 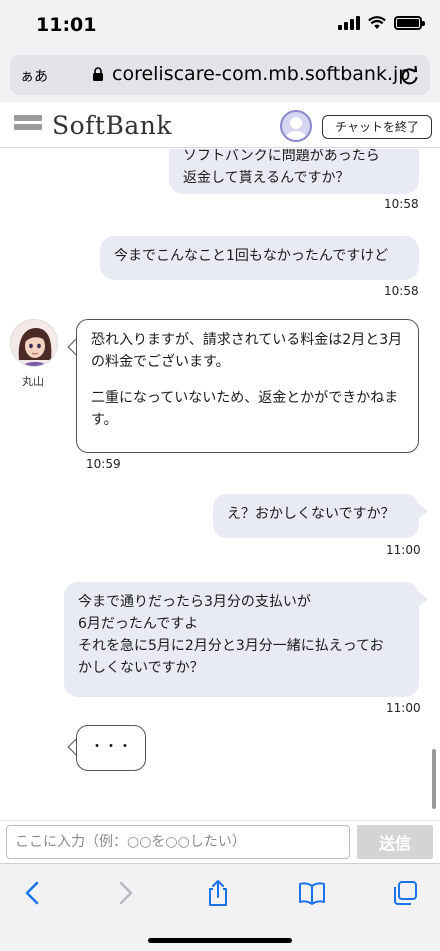 What do you see at coordinates (231, 646) in the screenshot?
I see `message-line: それを急に5月に2月分と3月分一緒に払えってお` at bounding box center [231, 646].